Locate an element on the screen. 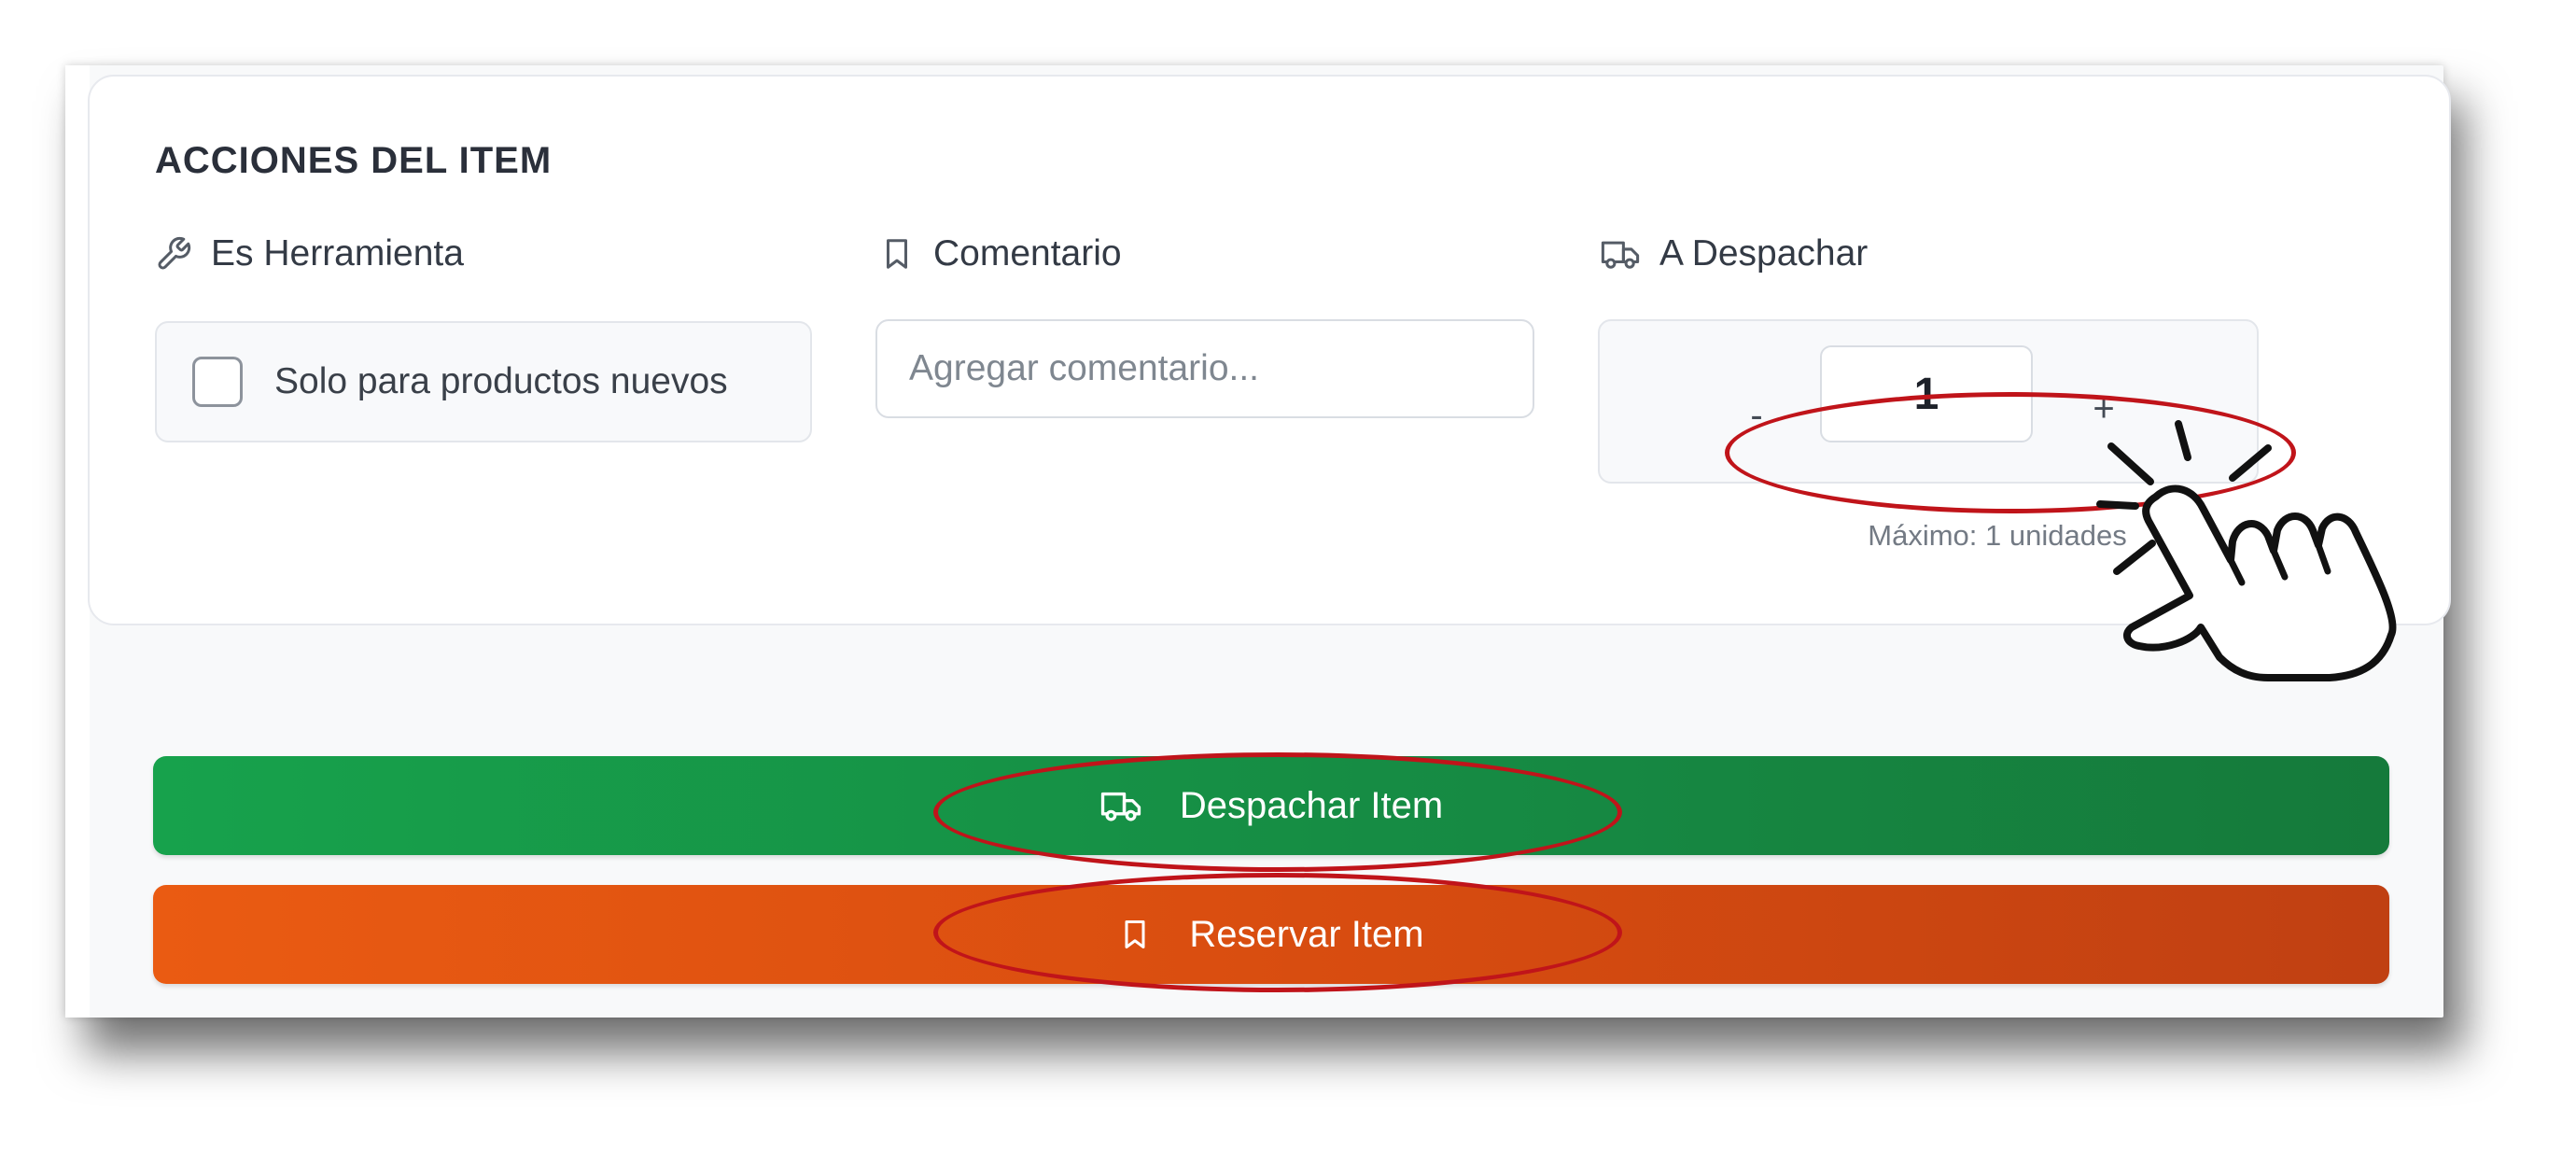 The width and height of the screenshot is (2576, 1151). card-title: ACCIONES DEL ITEM is located at coordinates (354, 161).